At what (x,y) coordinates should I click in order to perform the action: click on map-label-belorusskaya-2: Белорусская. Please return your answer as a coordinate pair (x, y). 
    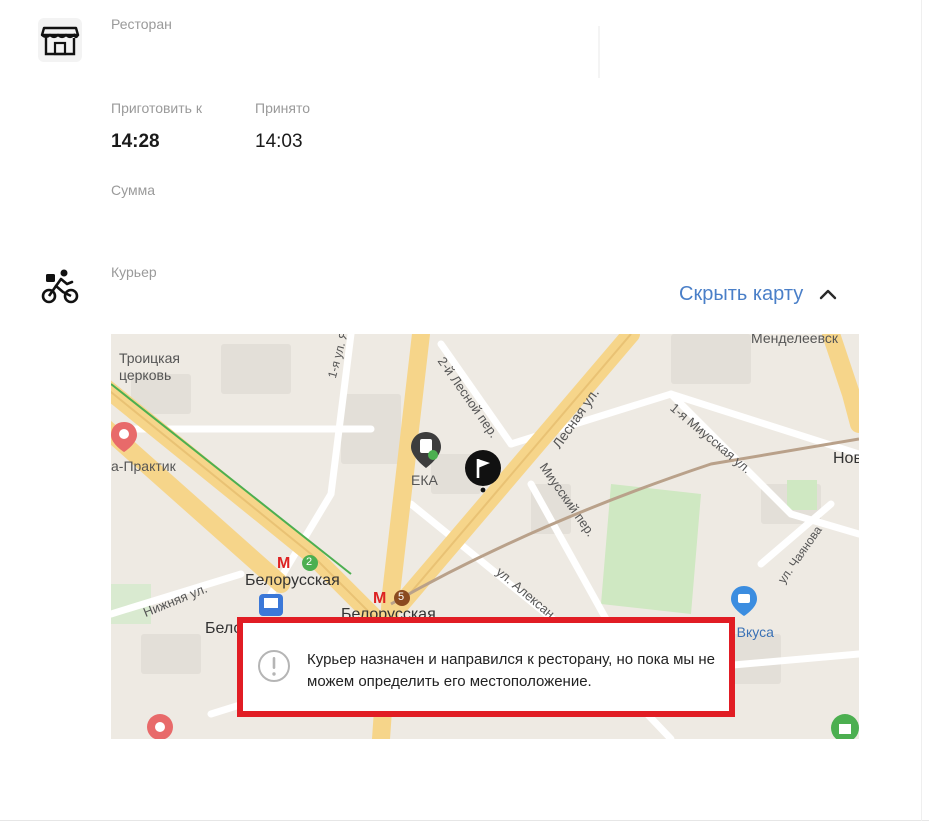
    Looking at the image, I should click on (292, 580).